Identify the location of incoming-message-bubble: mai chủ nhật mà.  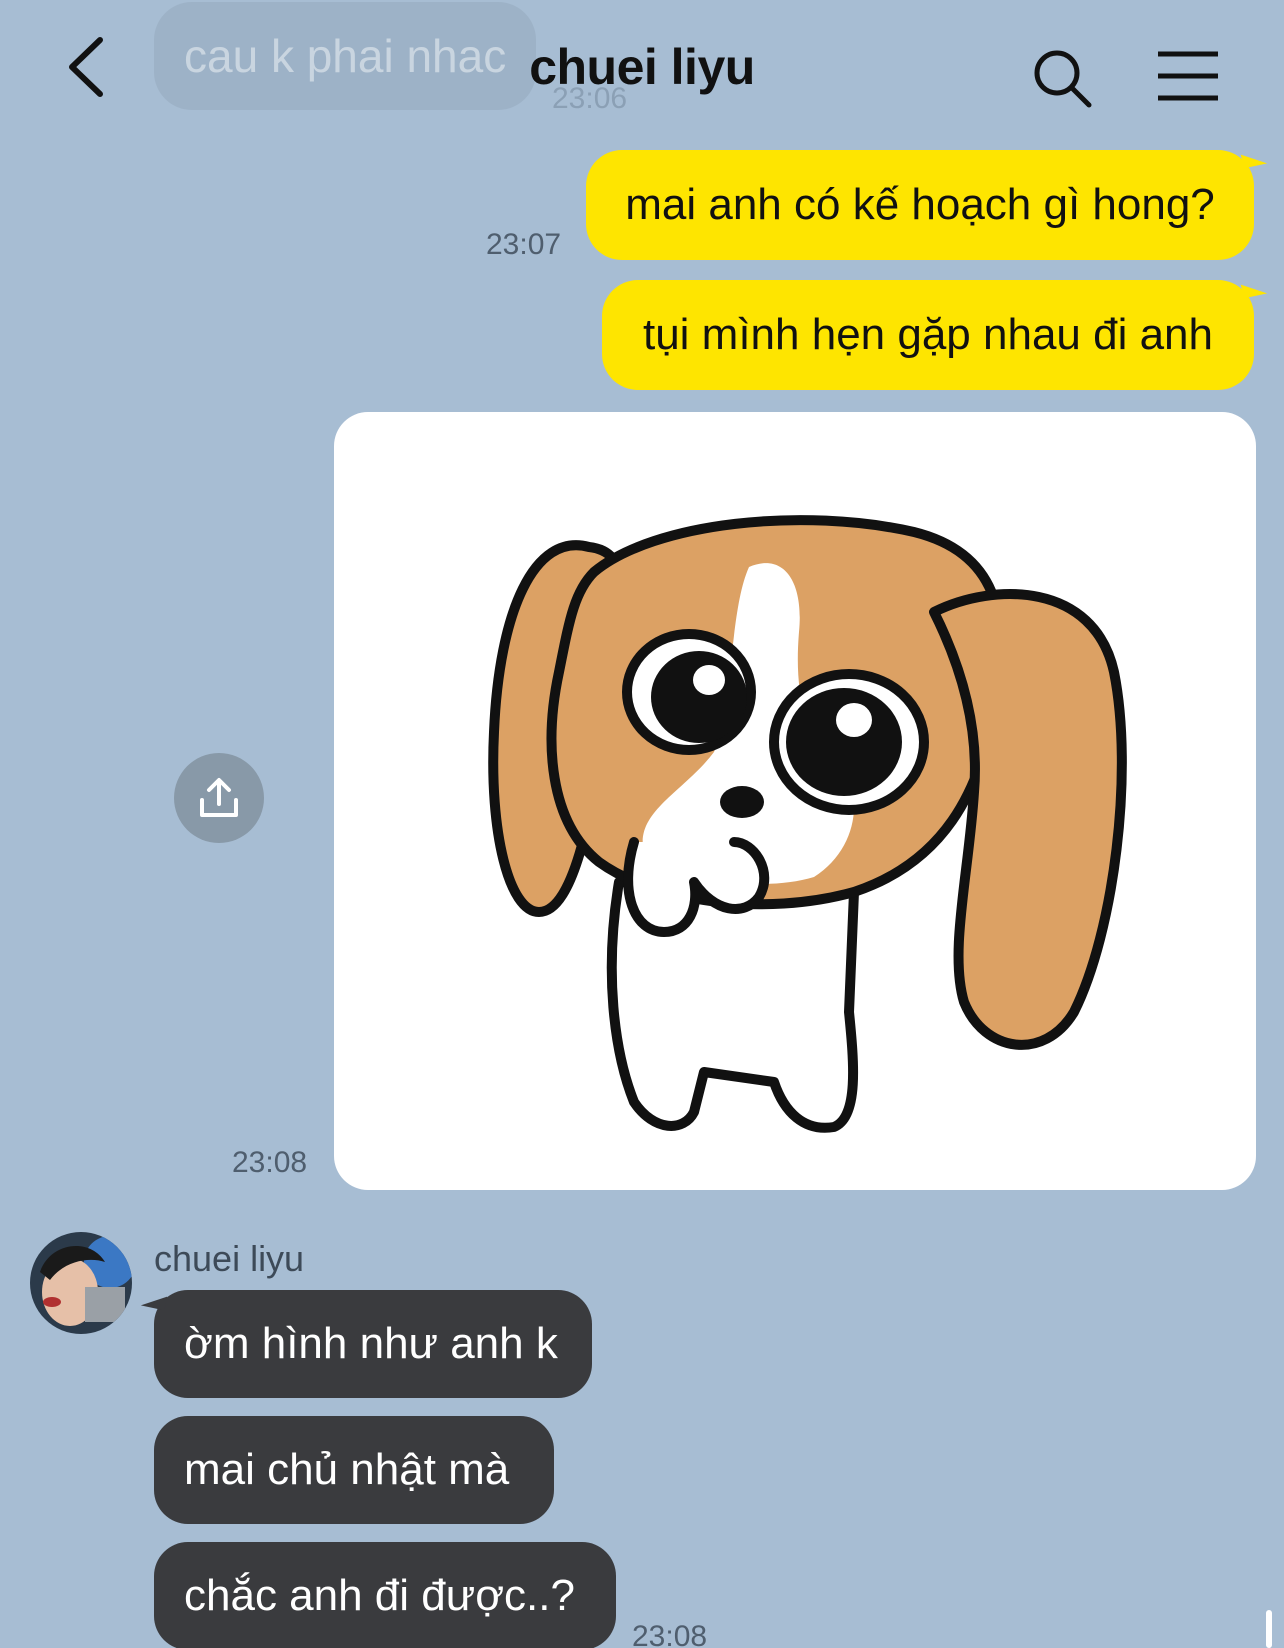
(354, 1470).